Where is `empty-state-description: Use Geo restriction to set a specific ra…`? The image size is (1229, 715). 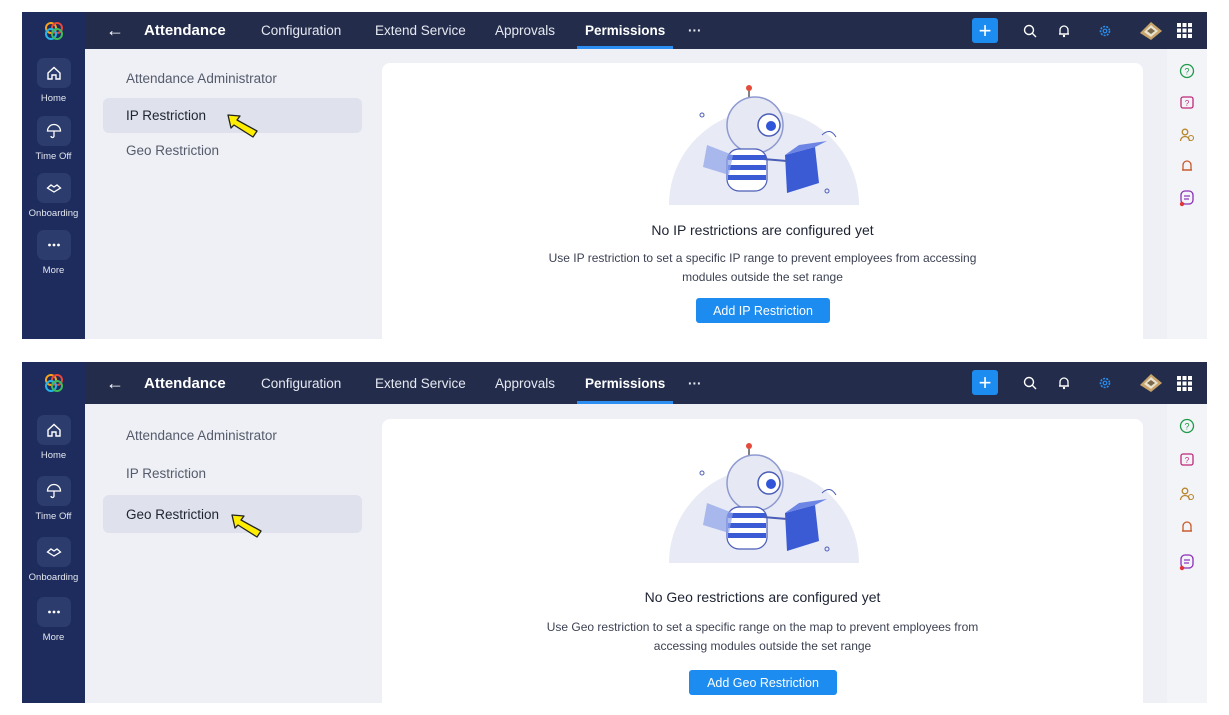 empty-state-description: Use Geo restriction to set a specific ra… is located at coordinates (762, 636).